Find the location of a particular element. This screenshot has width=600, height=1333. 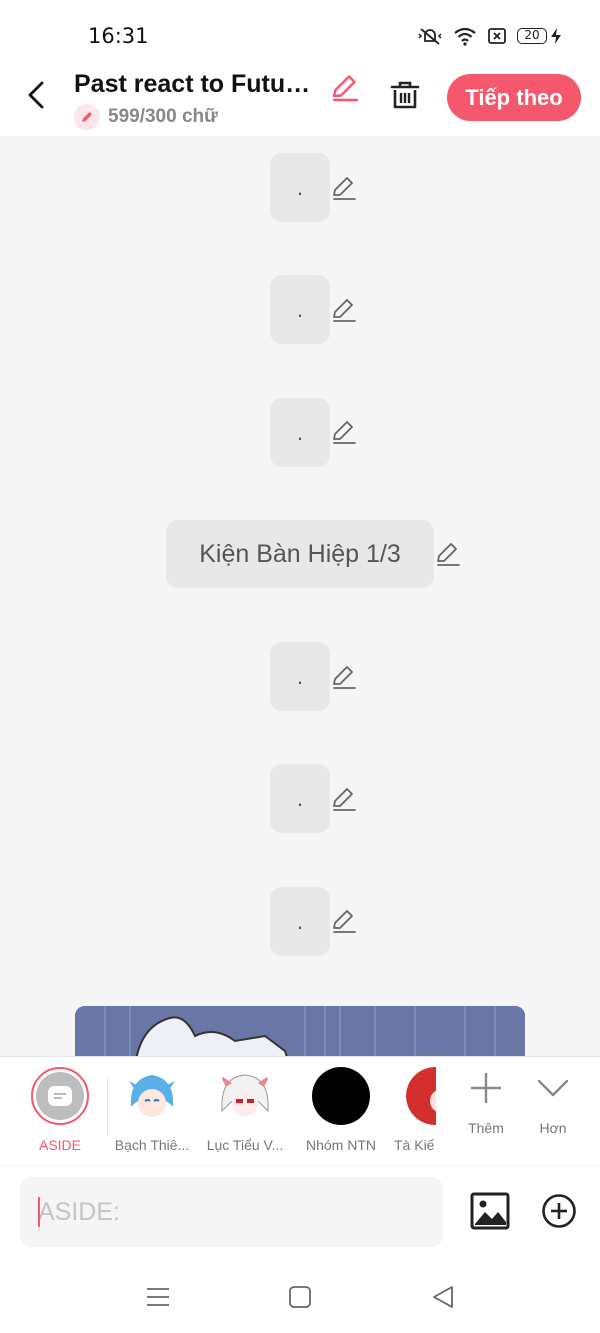

chevron-down-icon is located at coordinates (553, 1088).